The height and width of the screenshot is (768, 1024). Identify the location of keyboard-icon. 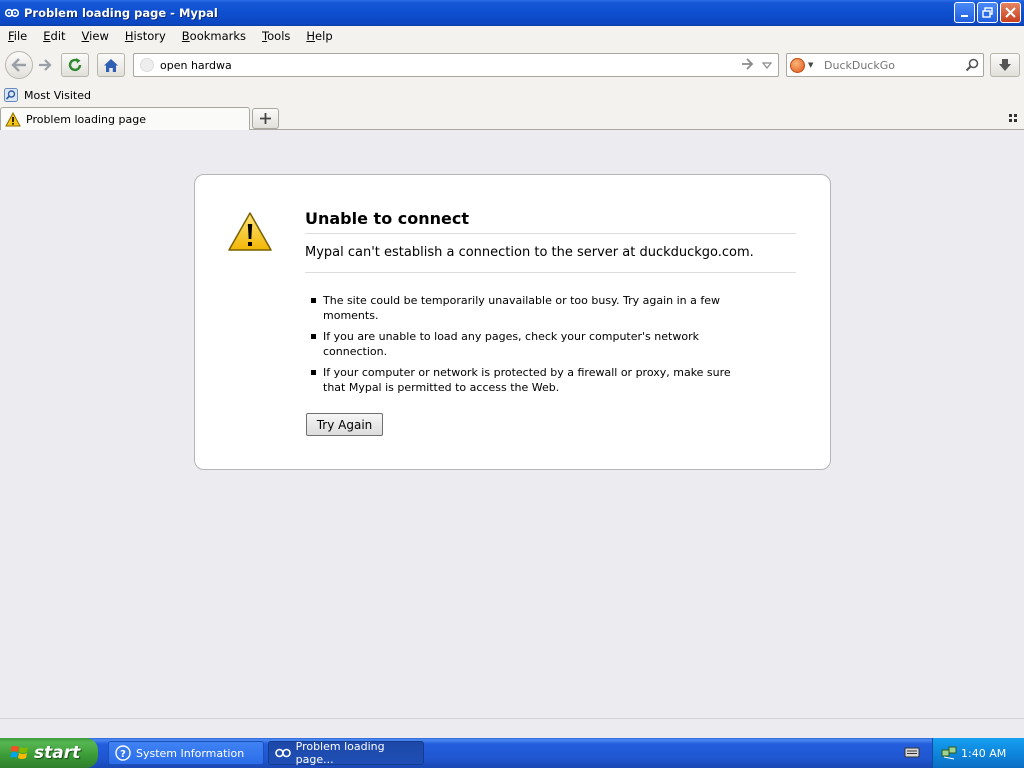
(912, 753).